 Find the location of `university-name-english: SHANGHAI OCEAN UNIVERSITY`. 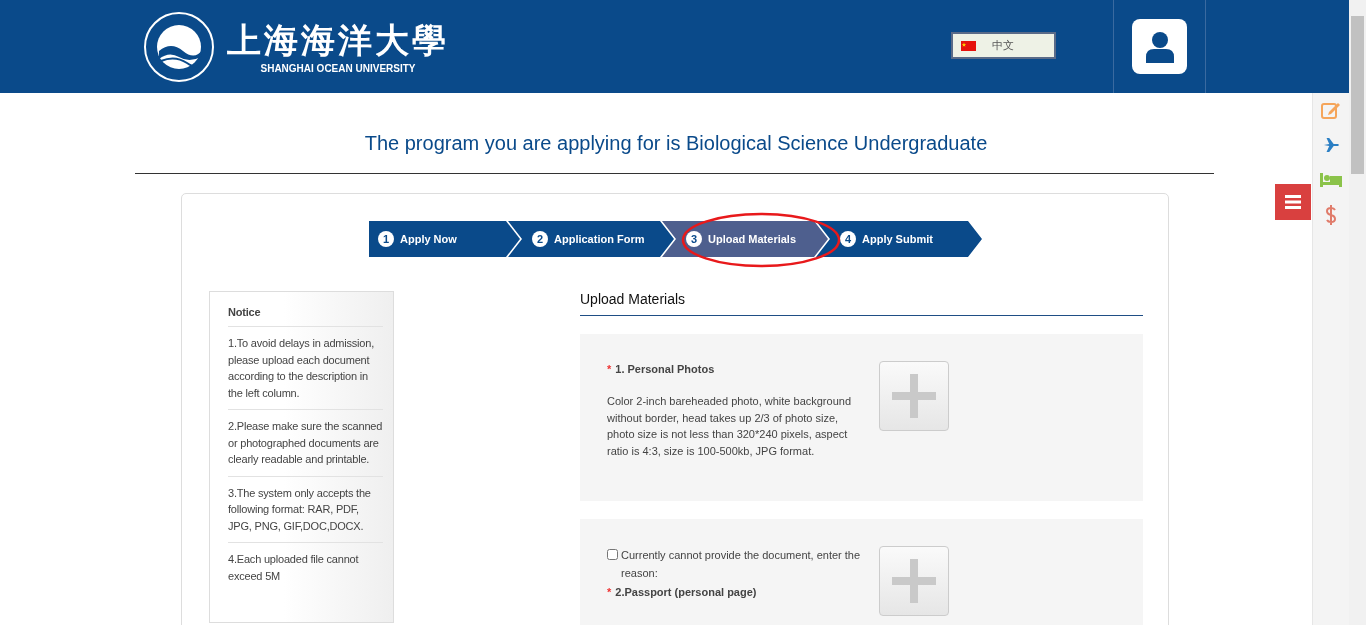

university-name-english: SHANGHAI OCEAN UNIVERSITY is located at coordinates (338, 68).